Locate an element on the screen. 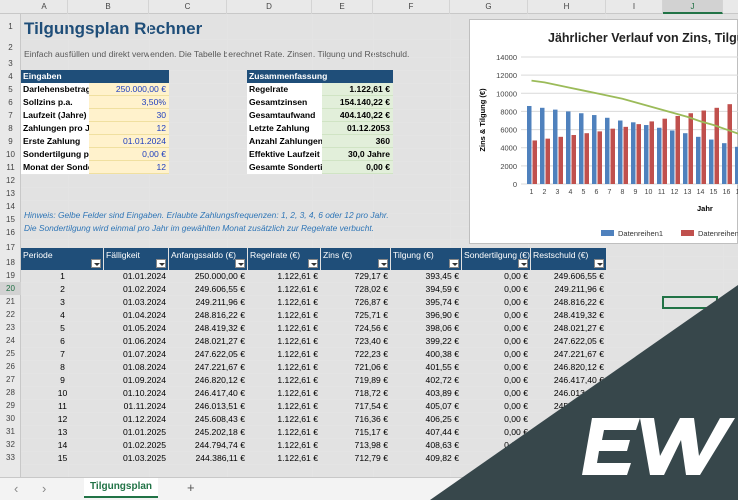 This screenshot has width=738, height=500. row-header-6: 6 is located at coordinates (10, 102).